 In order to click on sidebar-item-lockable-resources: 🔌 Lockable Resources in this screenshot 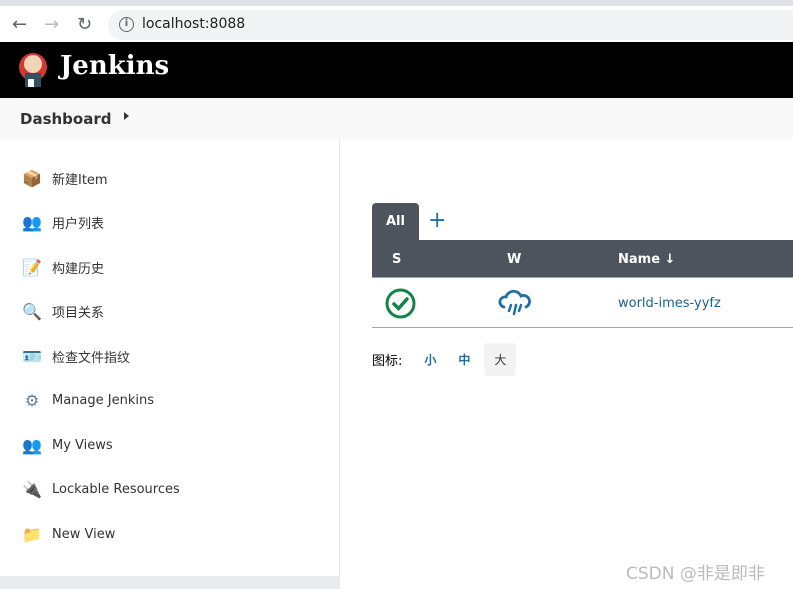, I will do `click(100, 489)`.